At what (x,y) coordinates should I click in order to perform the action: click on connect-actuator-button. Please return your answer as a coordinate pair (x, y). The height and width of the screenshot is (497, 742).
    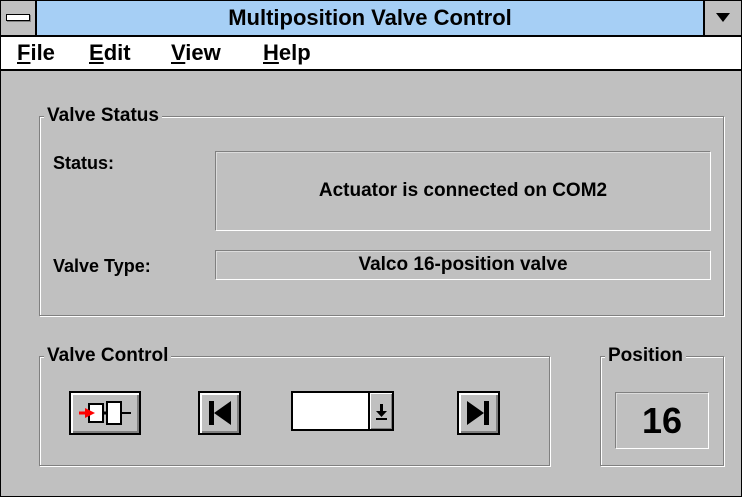
    Looking at the image, I should click on (105, 413).